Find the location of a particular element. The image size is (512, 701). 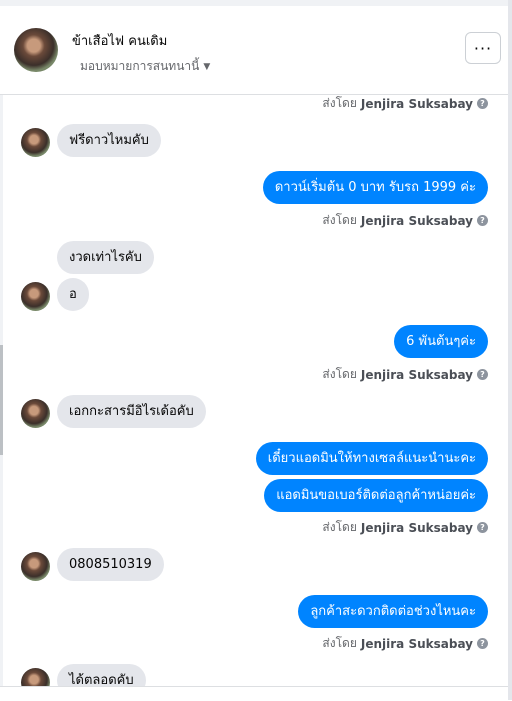

scrollbar-track is located at coordinates (1, 395).